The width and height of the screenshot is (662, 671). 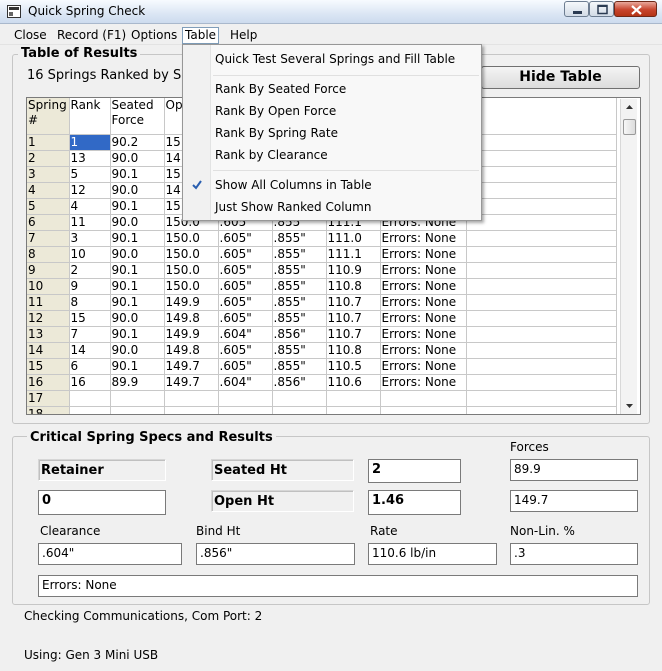 I want to click on header-seated-force: Seated Force, so click(x=137, y=116).